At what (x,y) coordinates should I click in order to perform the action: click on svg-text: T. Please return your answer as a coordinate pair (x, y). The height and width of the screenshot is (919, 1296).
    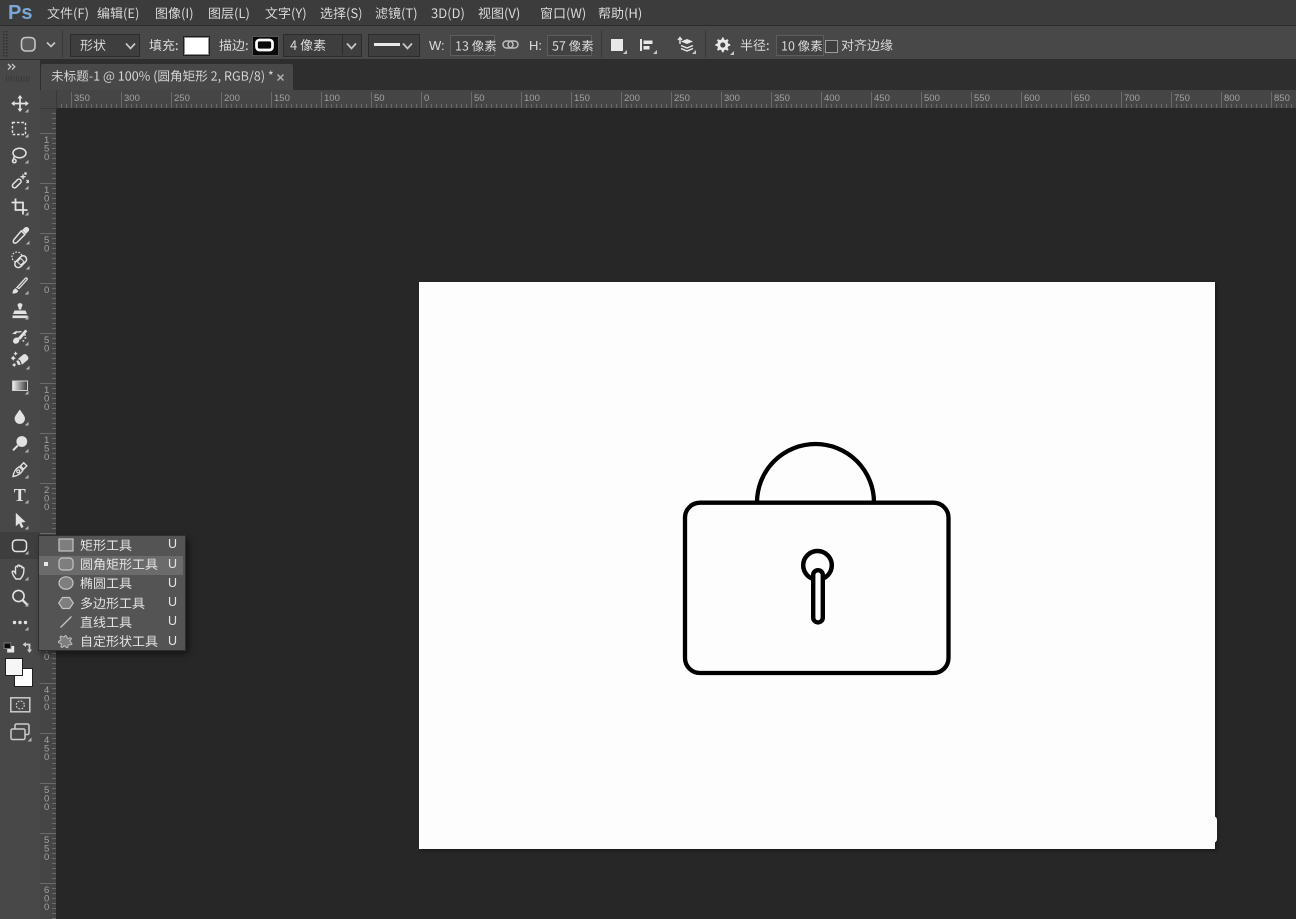
    Looking at the image, I should click on (20, 495).